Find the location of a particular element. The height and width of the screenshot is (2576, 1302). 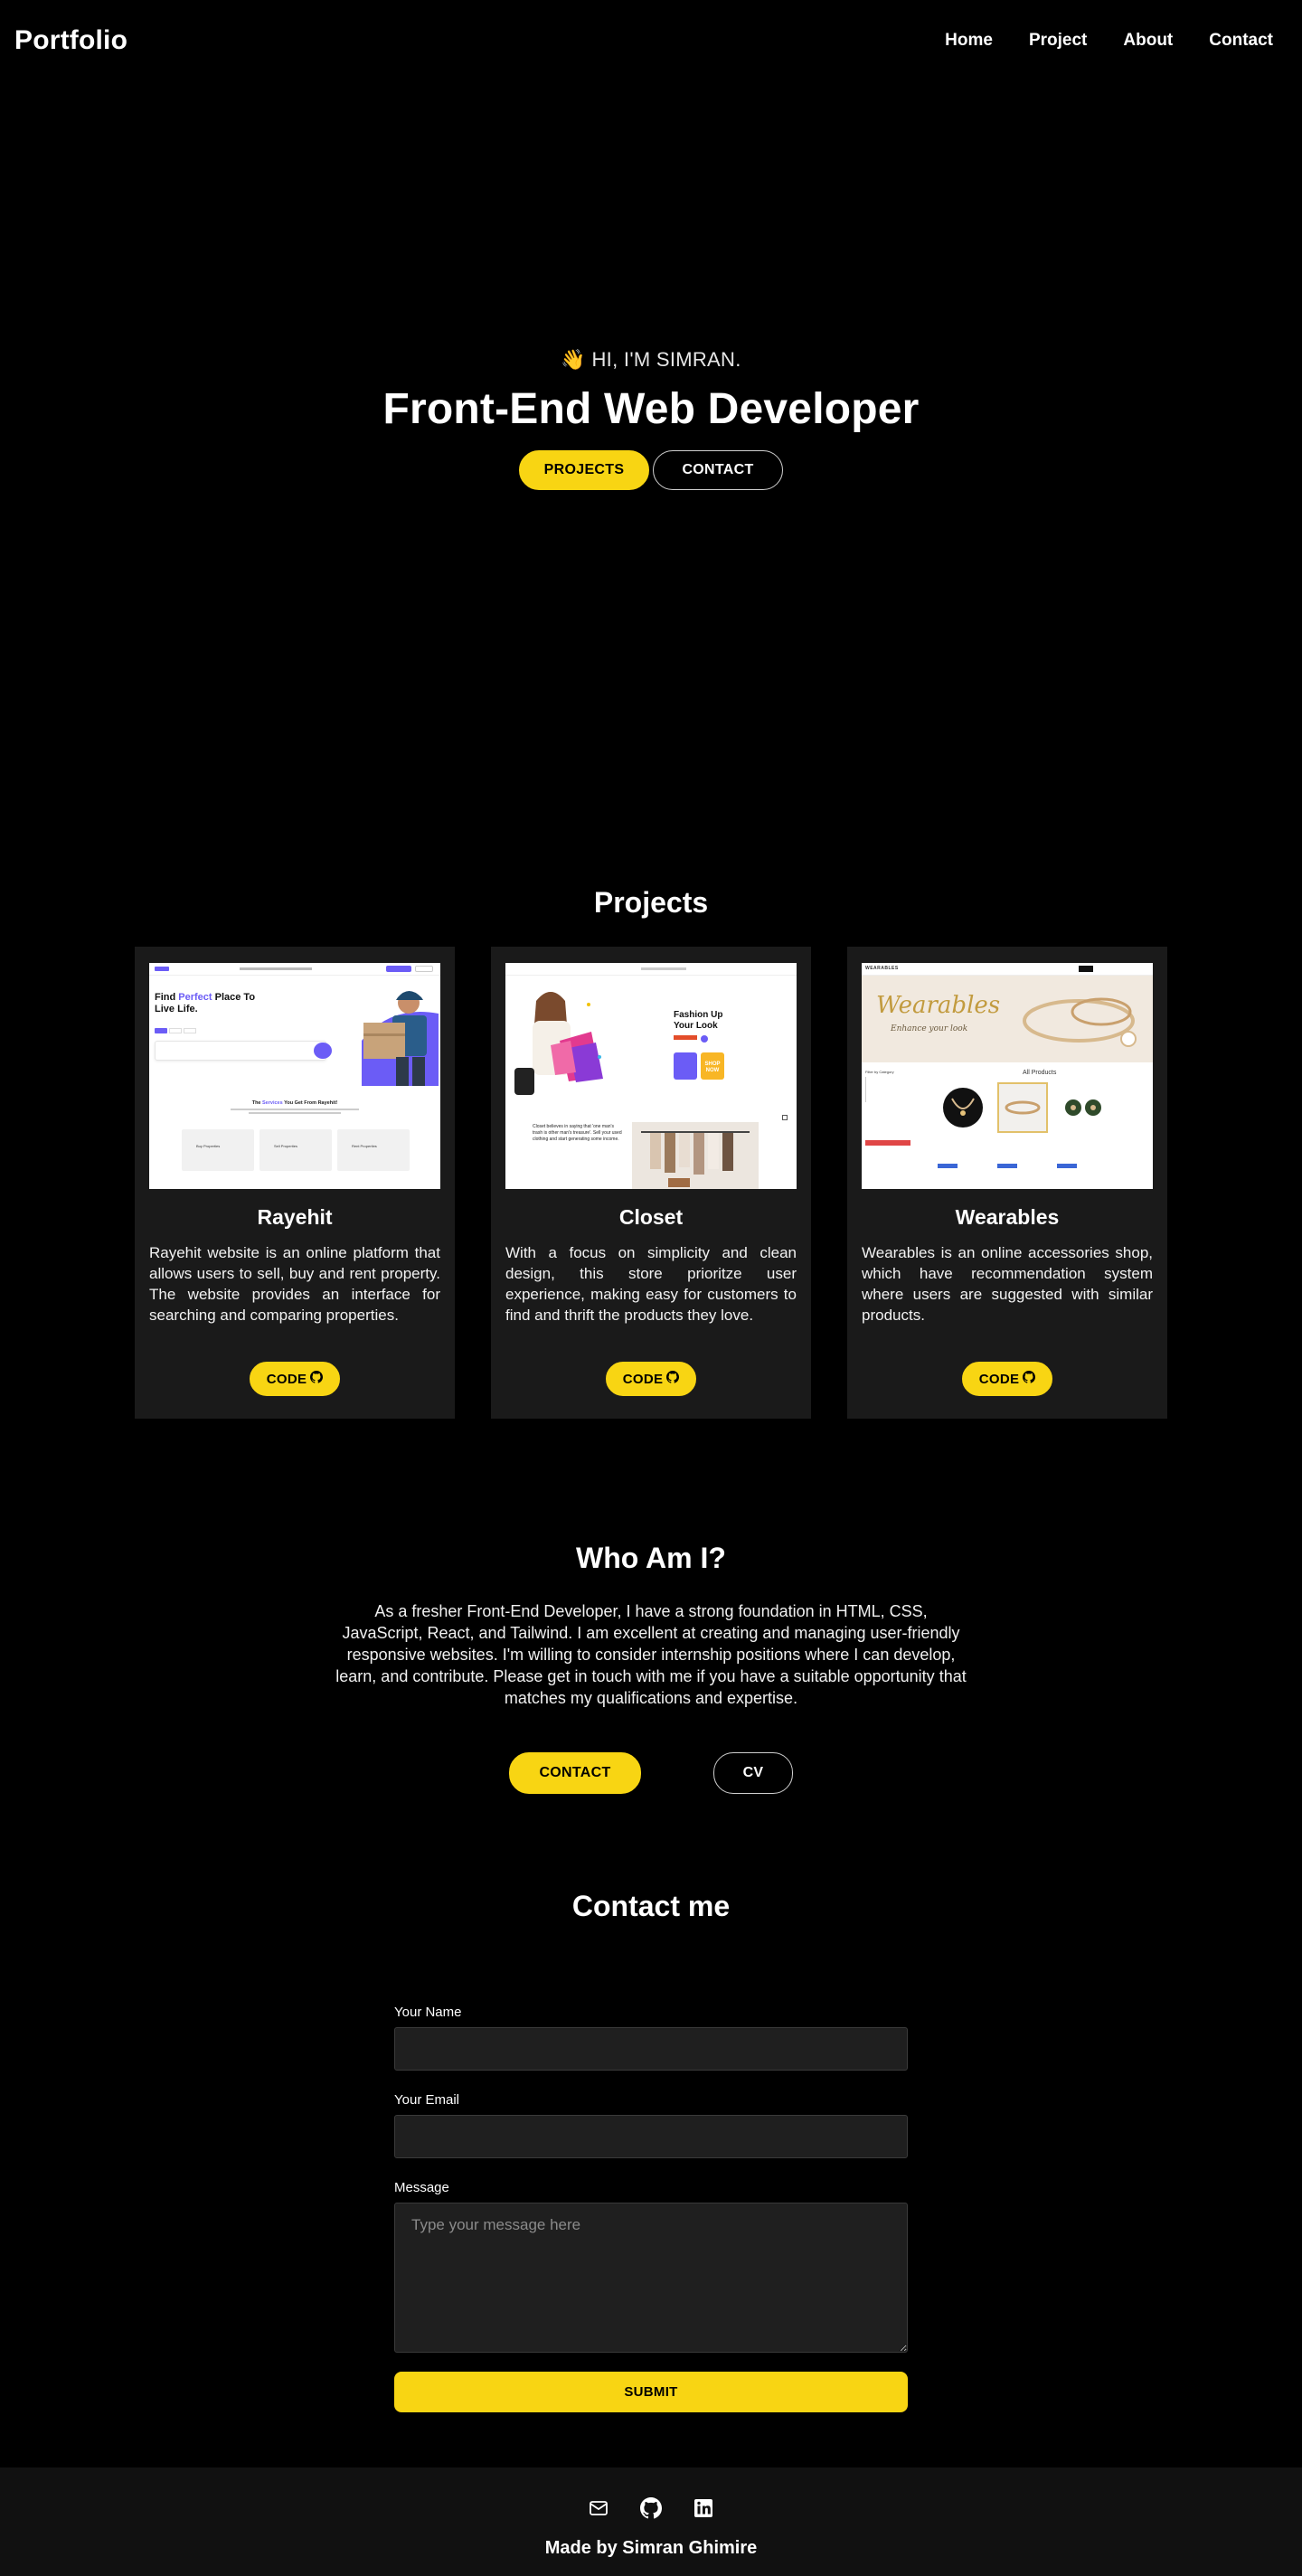

thumb-service-card: Buy Properties is located at coordinates (218, 1150).